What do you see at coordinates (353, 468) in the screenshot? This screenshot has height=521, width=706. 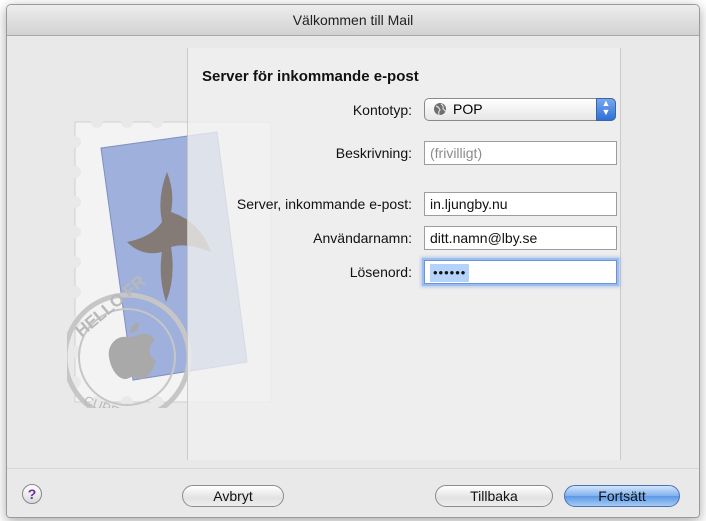 I see `footer-divider` at bounding box center [353, 468].